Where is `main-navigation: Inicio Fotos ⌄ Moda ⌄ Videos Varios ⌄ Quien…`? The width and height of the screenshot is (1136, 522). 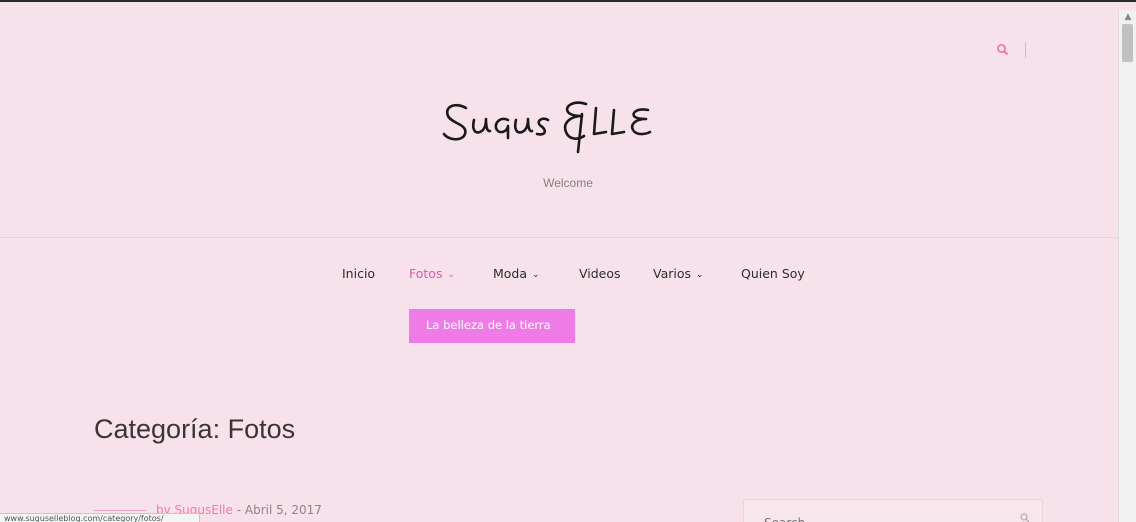 main-navigation: Inicio Fotos ⌄ Moda ⌄ Videos Varios ⌄ Quien… is located at coordinates (559, 275).